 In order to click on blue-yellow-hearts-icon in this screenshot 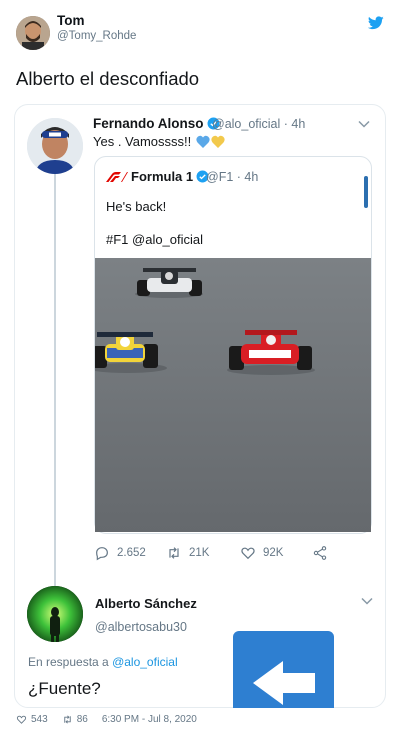, I will do `click(210, 141)`.